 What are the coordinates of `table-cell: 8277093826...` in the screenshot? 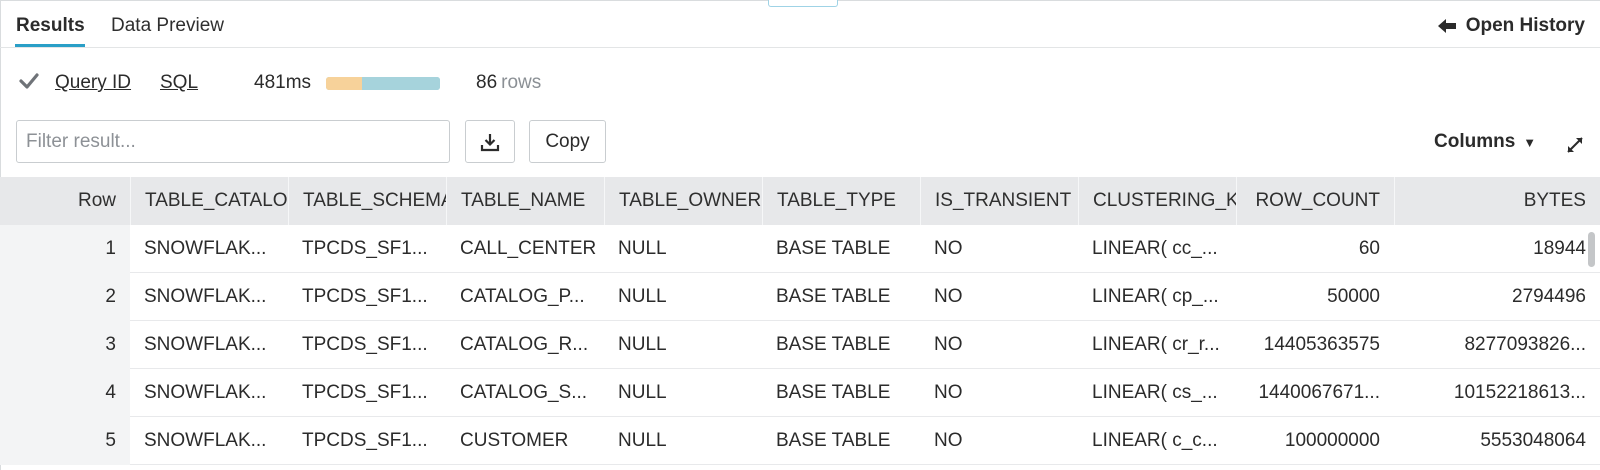 It's located at (1497, 345).